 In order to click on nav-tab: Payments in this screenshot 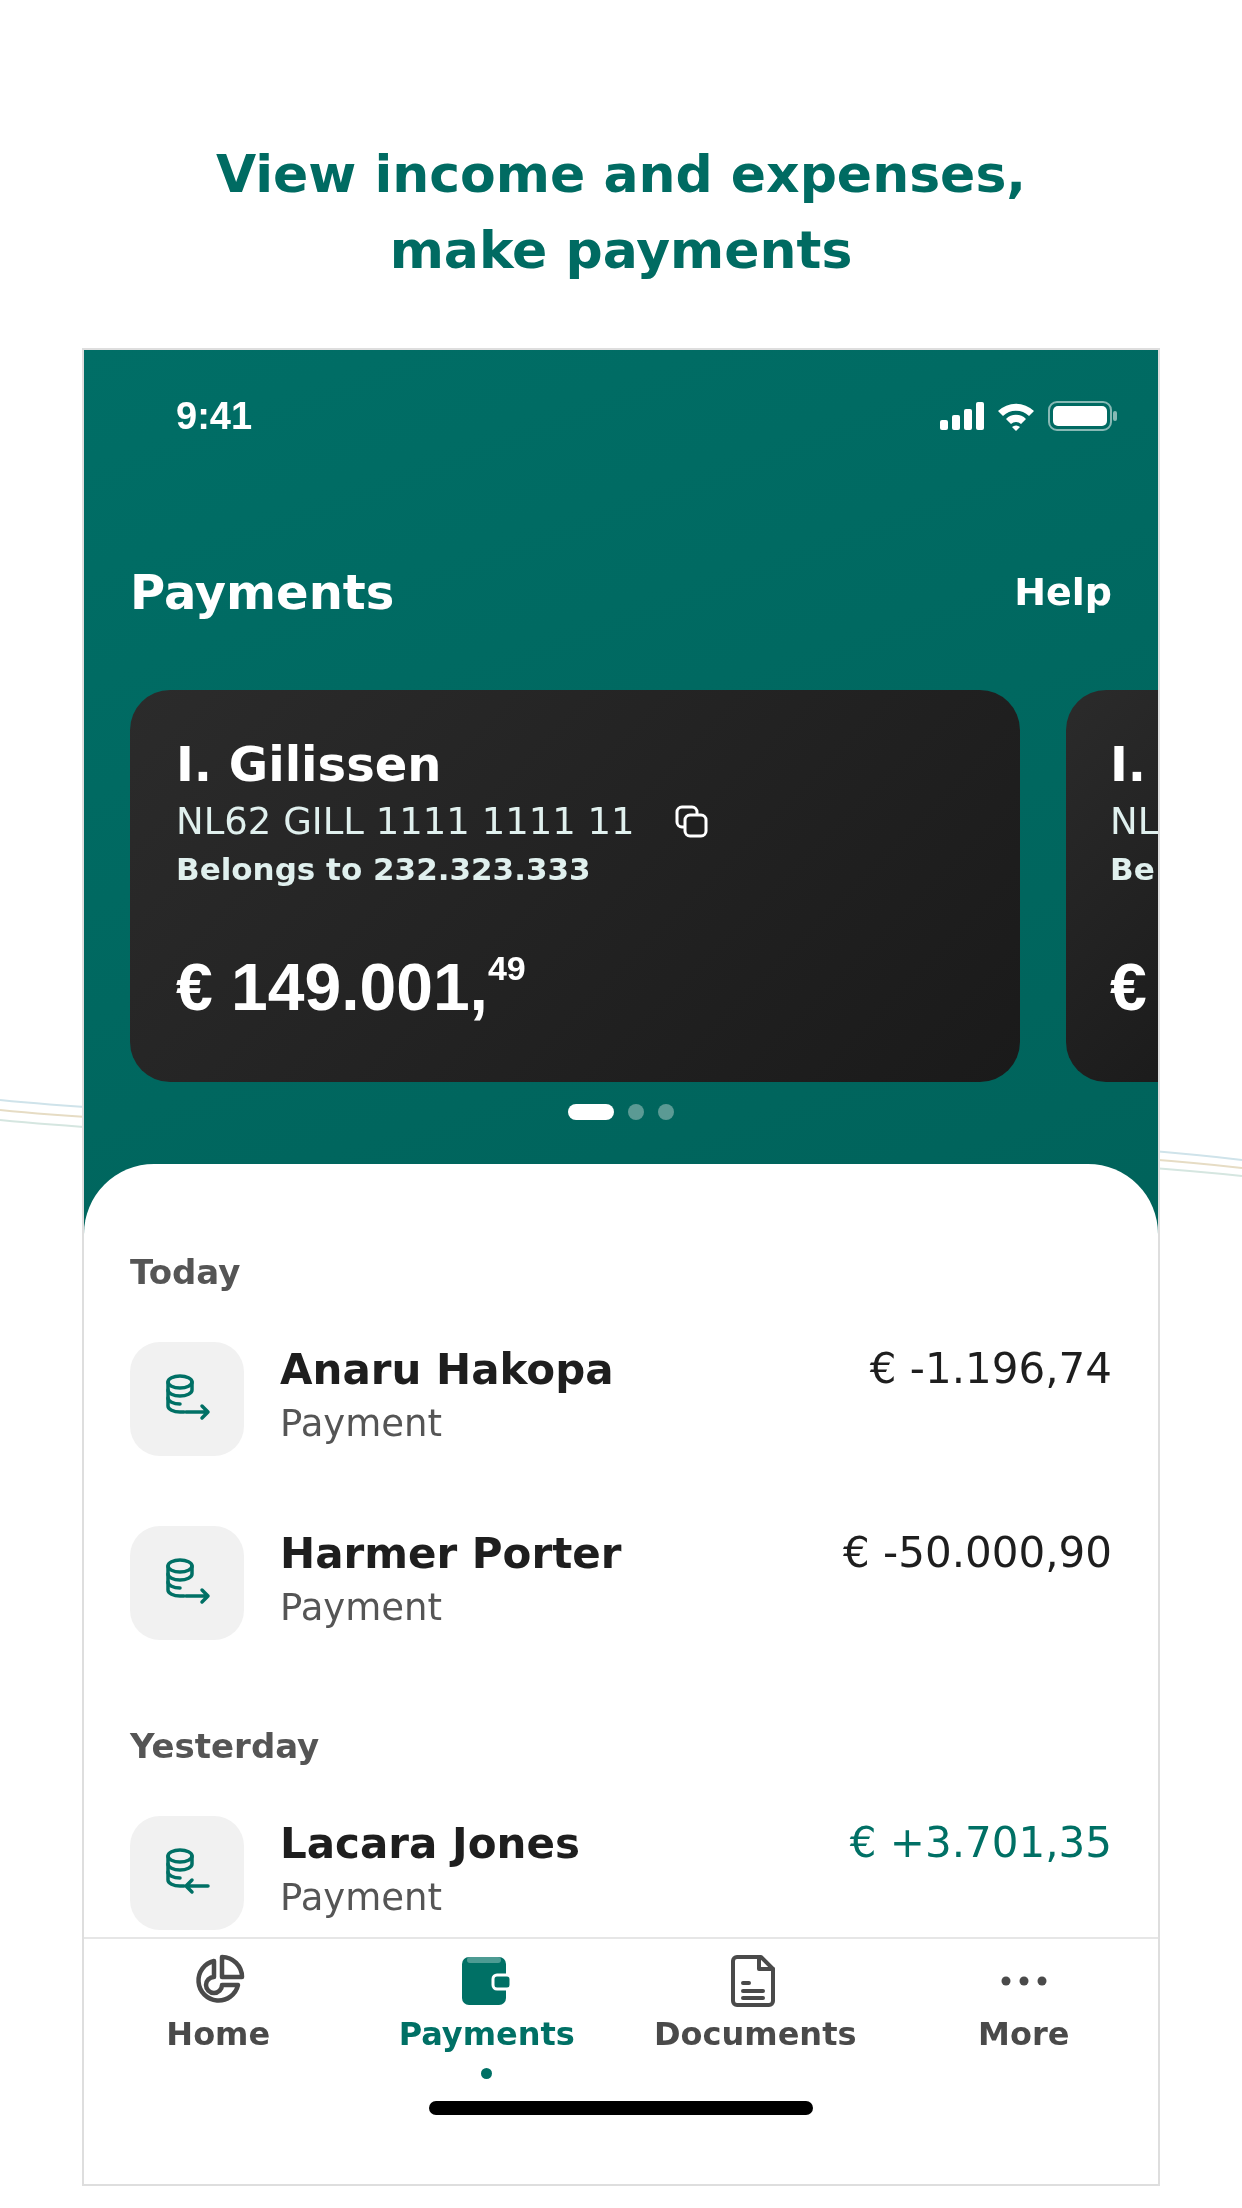, I will do `click(486, 2014)`.